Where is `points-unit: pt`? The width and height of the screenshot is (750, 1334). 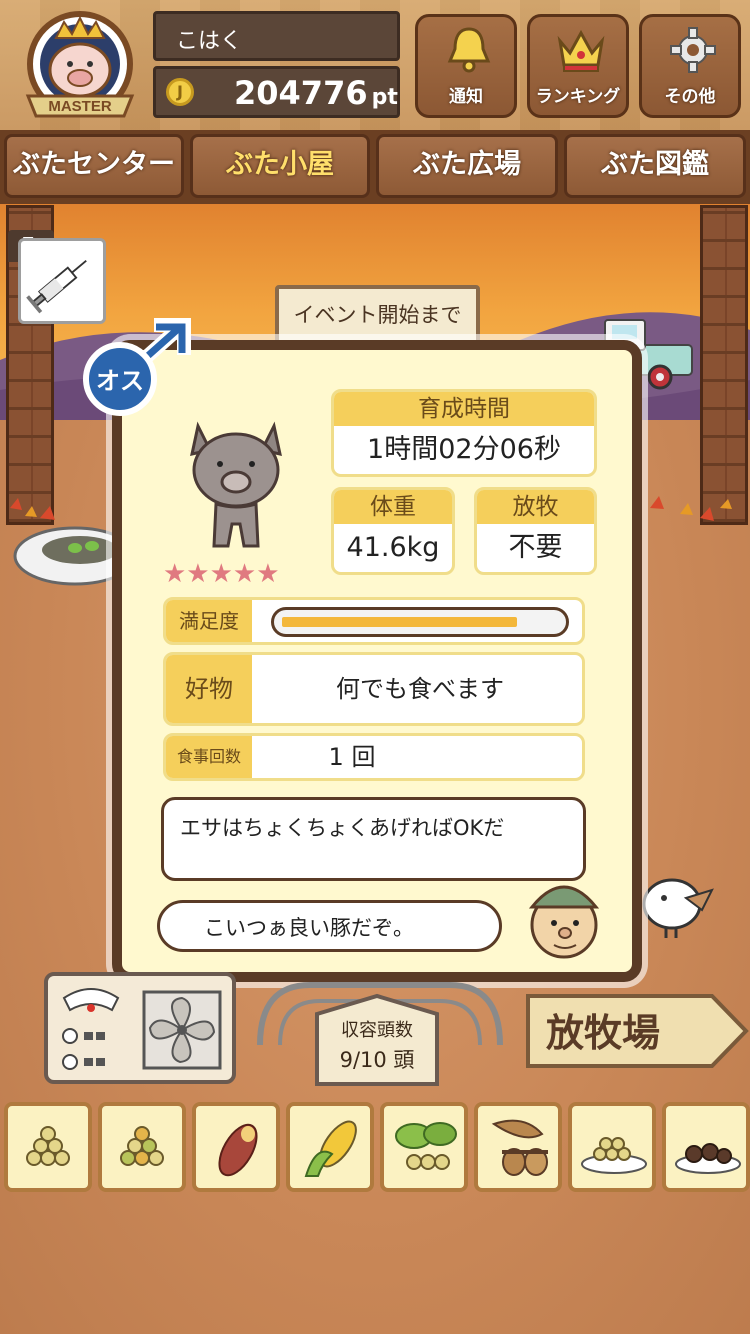
points-unit: pt is located at coordinates (384, 97).